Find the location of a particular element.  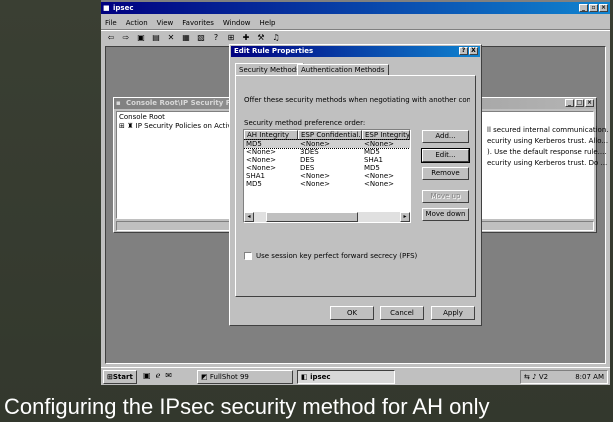

taskbar-item-fullshot-label: FullShot 99 is located at coordinates (229, 377).